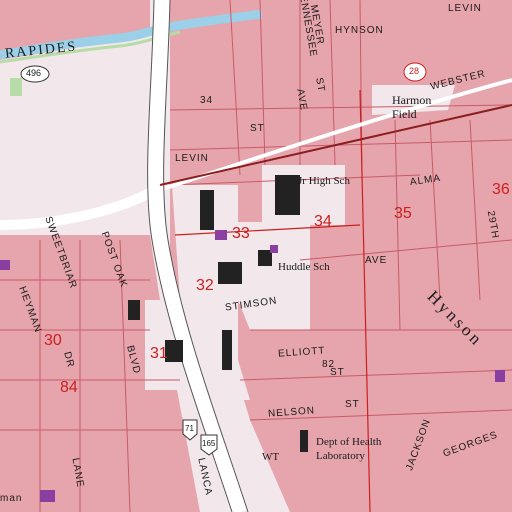 The height and width of the screenshot is (512, 512). I want to click on street-label-st: ST, so click(320, 85).